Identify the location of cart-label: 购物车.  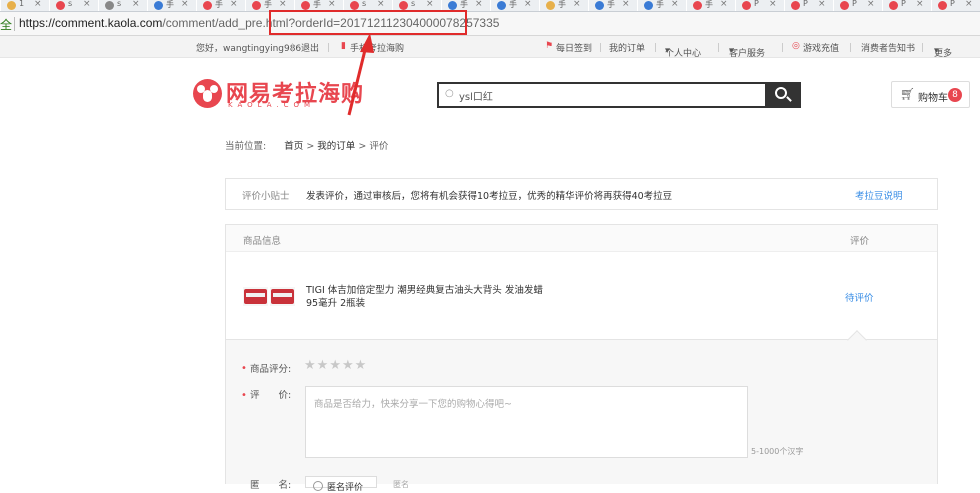
(933, 98).